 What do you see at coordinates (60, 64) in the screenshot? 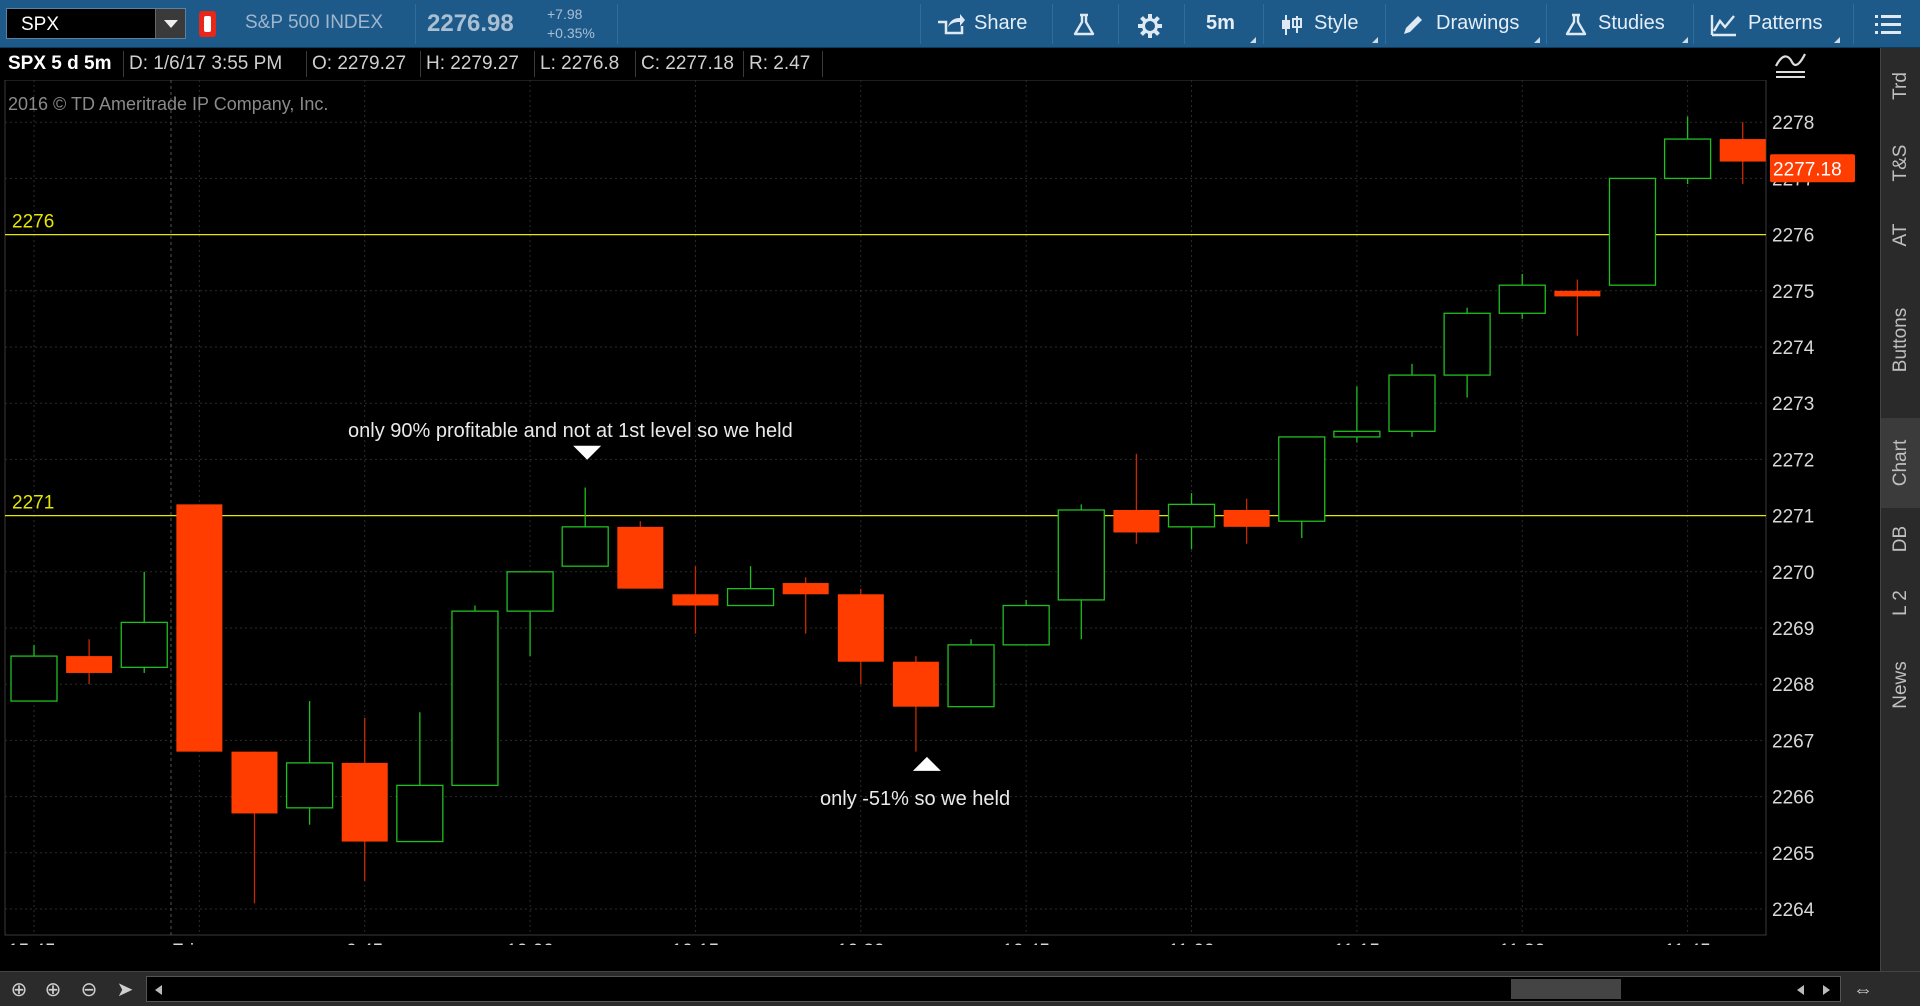
I see `chart-symbol-period: SPX 5 d 5m` at bounding box center [60, 64].